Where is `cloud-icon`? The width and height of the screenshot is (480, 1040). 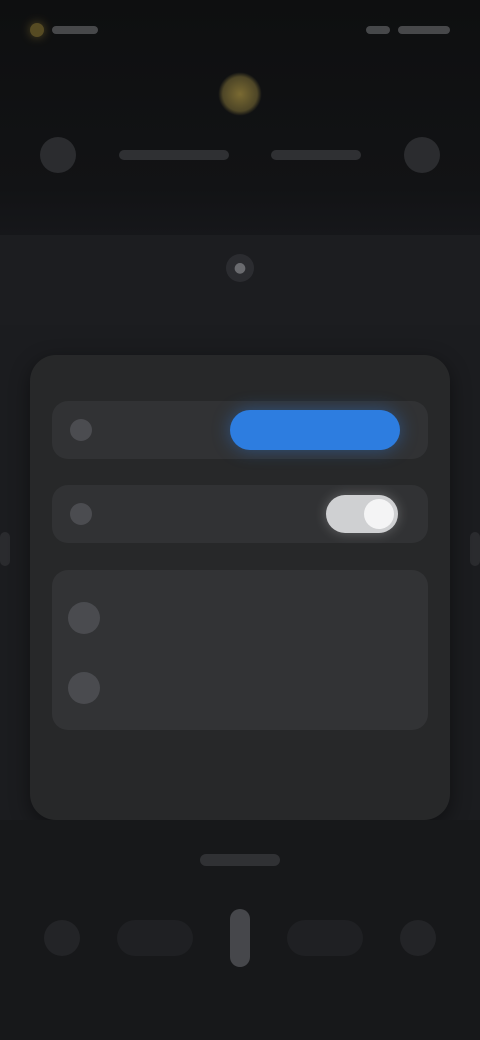
cloud-icon is located at coordinates (58, 155).